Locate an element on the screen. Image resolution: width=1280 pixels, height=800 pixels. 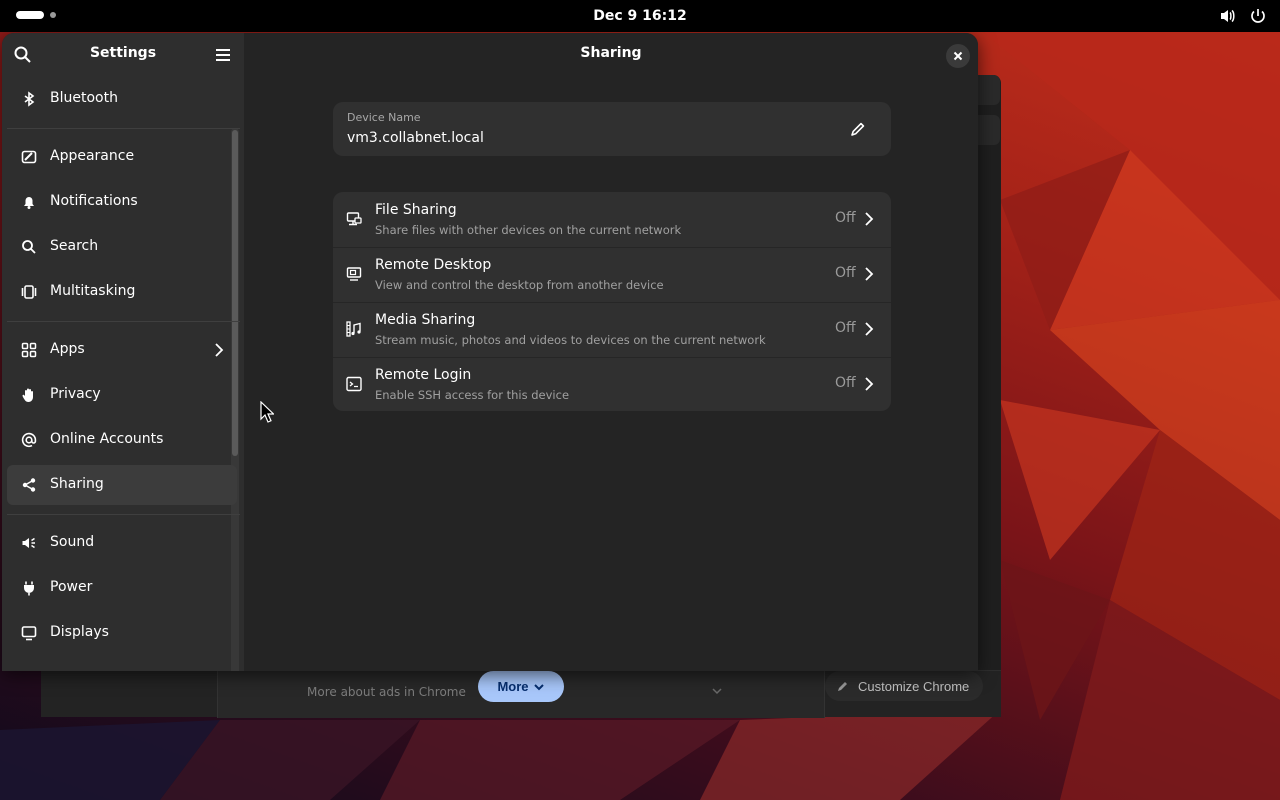
sidebar-item-displays: Displays is located at coordinates (122, 633).